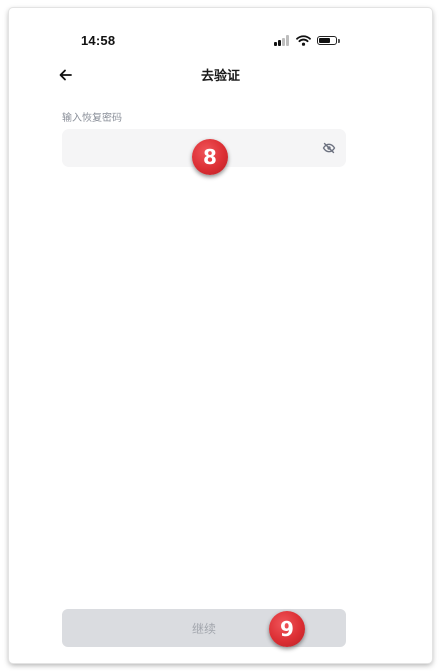 The width and height of the screenshot is (443, 671). Describe the element at coordinates (282, 40) in the screenshot. I see `cellular-signal-icon` at that location.